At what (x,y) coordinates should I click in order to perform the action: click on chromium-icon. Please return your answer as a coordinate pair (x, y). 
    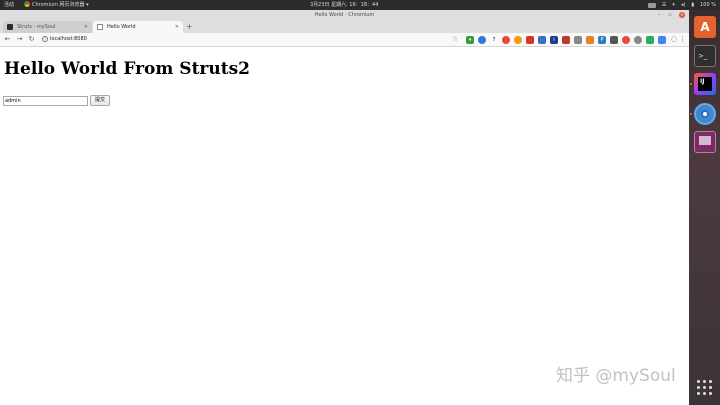
    Looking at the image, I should click on (27, 4).